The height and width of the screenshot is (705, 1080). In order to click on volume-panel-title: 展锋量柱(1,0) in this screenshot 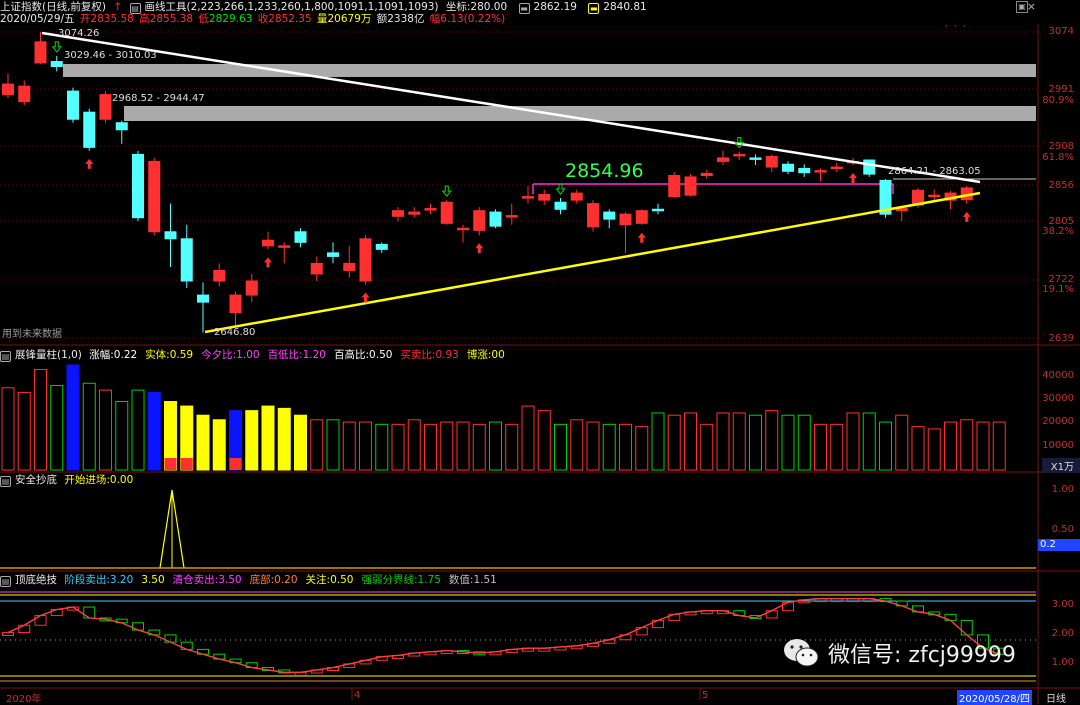, I will do `click(48, 355)`.